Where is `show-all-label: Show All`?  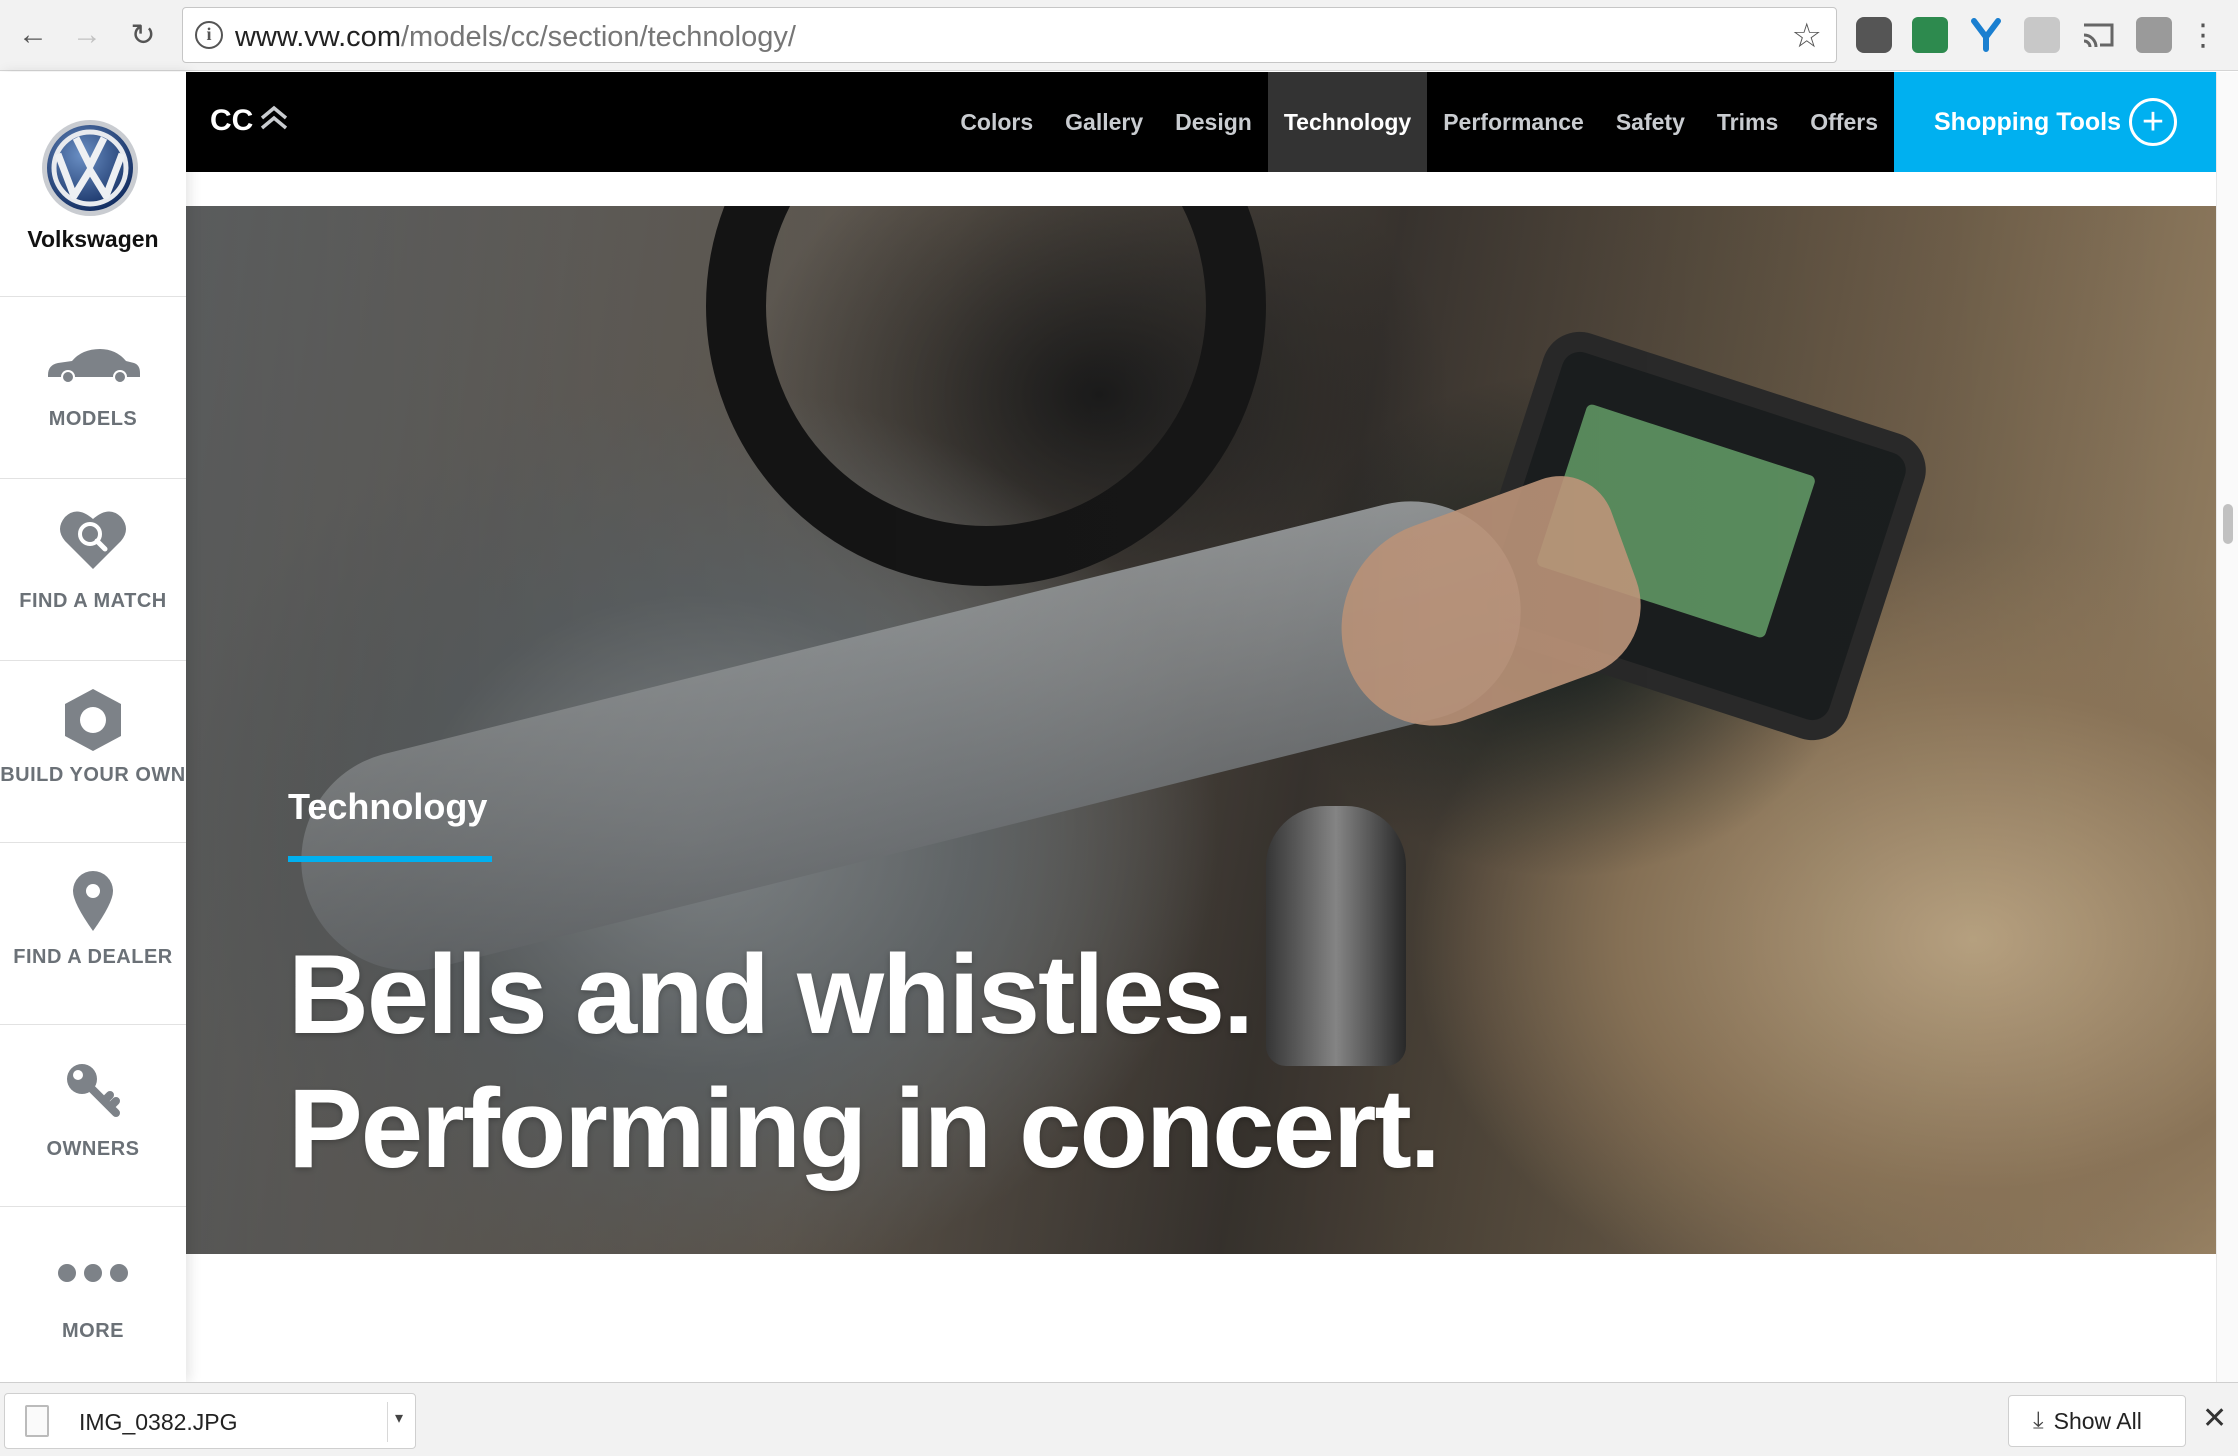
show-all-label: Show All is located at coordinates (2097, 1420).